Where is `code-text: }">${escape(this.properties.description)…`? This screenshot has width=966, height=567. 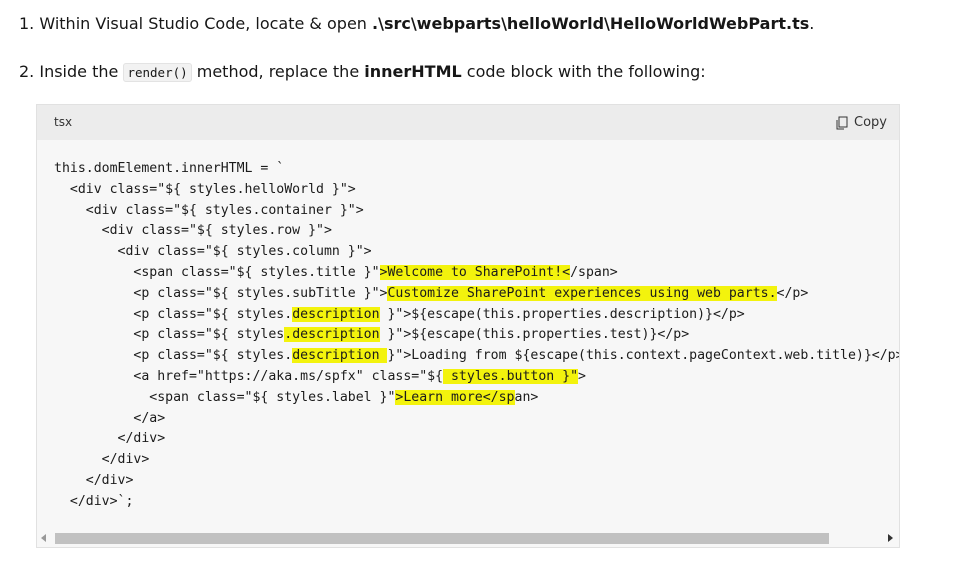
code-text: }">${escape(this.properties.description)… is located at coordinates (562, 314).